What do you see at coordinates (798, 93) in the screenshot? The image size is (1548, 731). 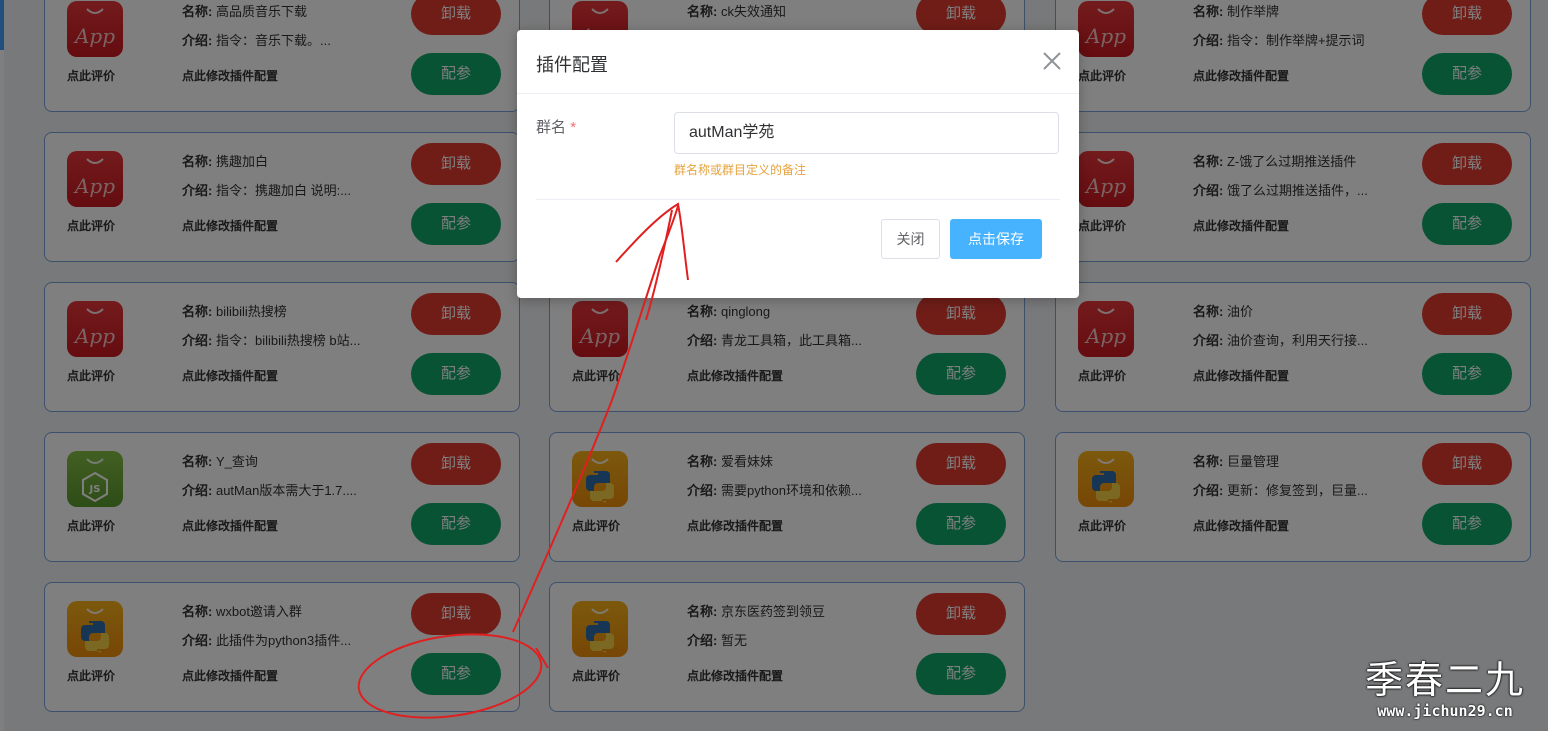 I see `dialog-header-divider` at bounding box center [798, 93].